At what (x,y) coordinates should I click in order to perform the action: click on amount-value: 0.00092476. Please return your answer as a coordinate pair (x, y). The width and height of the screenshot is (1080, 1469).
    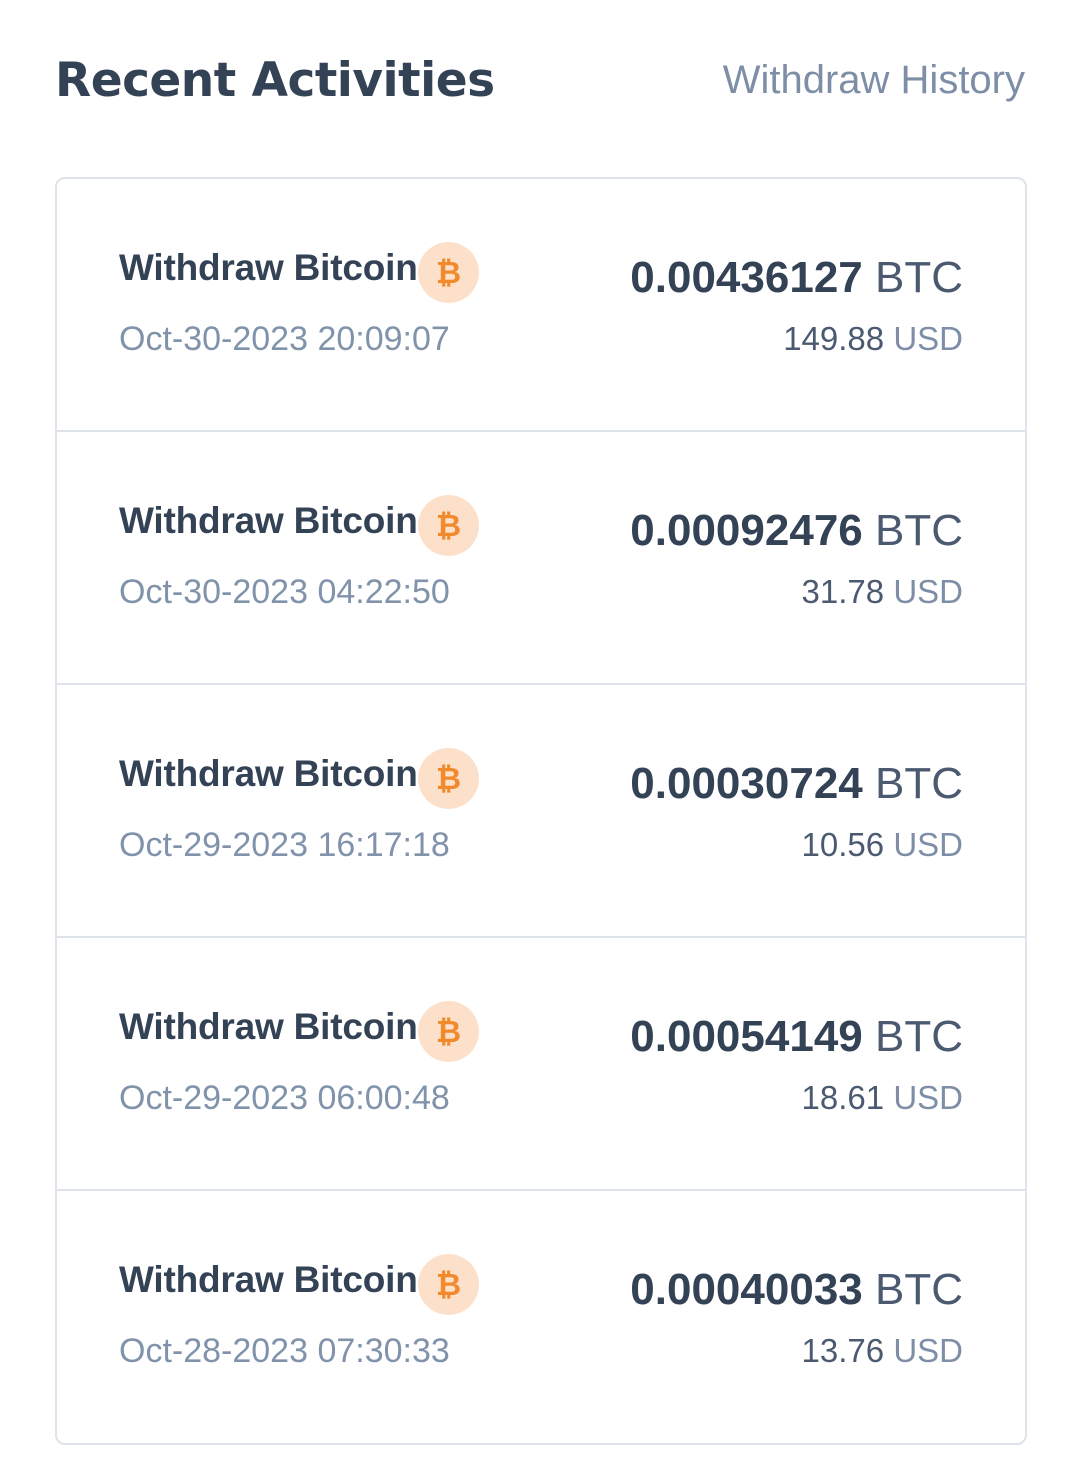
    Looking at the image, I should click on (746, 530).